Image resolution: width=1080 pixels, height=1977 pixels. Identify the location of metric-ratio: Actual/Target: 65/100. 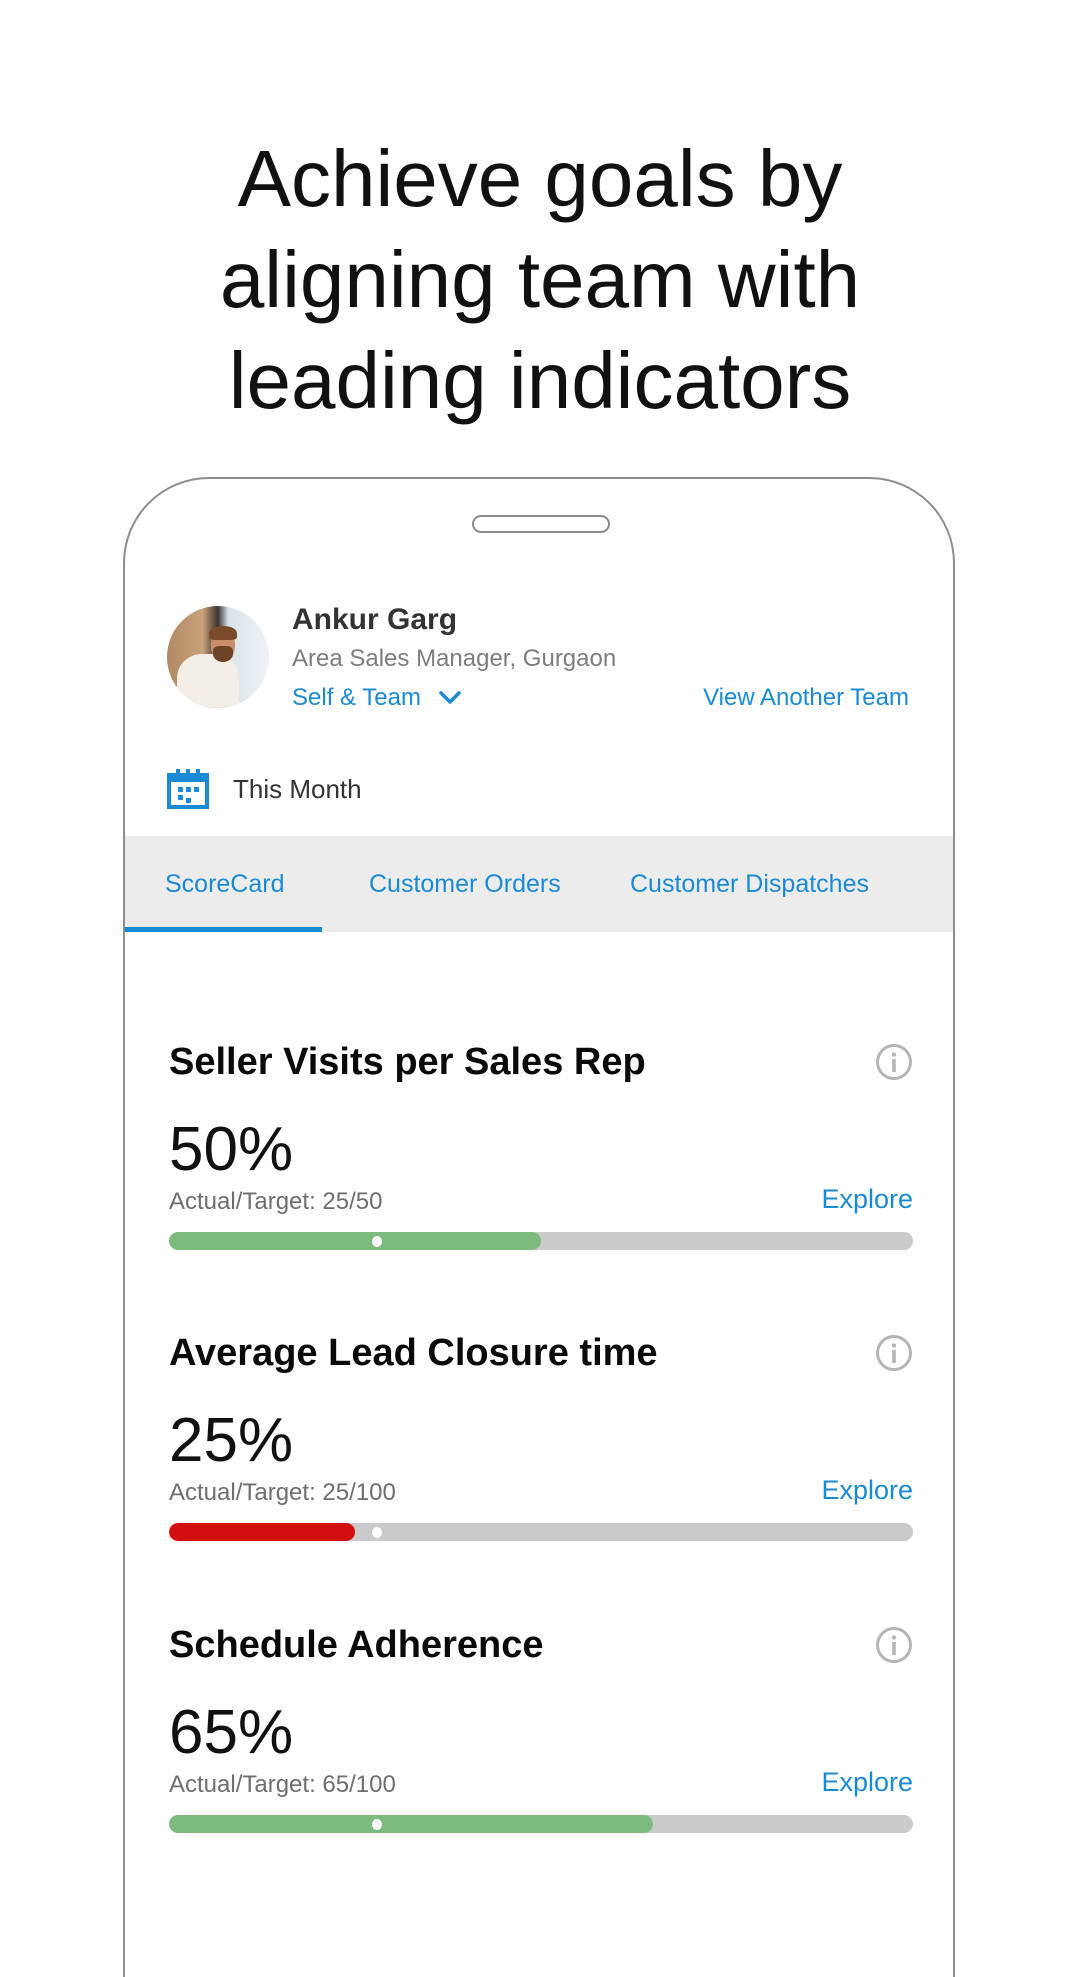
(282, 1784).